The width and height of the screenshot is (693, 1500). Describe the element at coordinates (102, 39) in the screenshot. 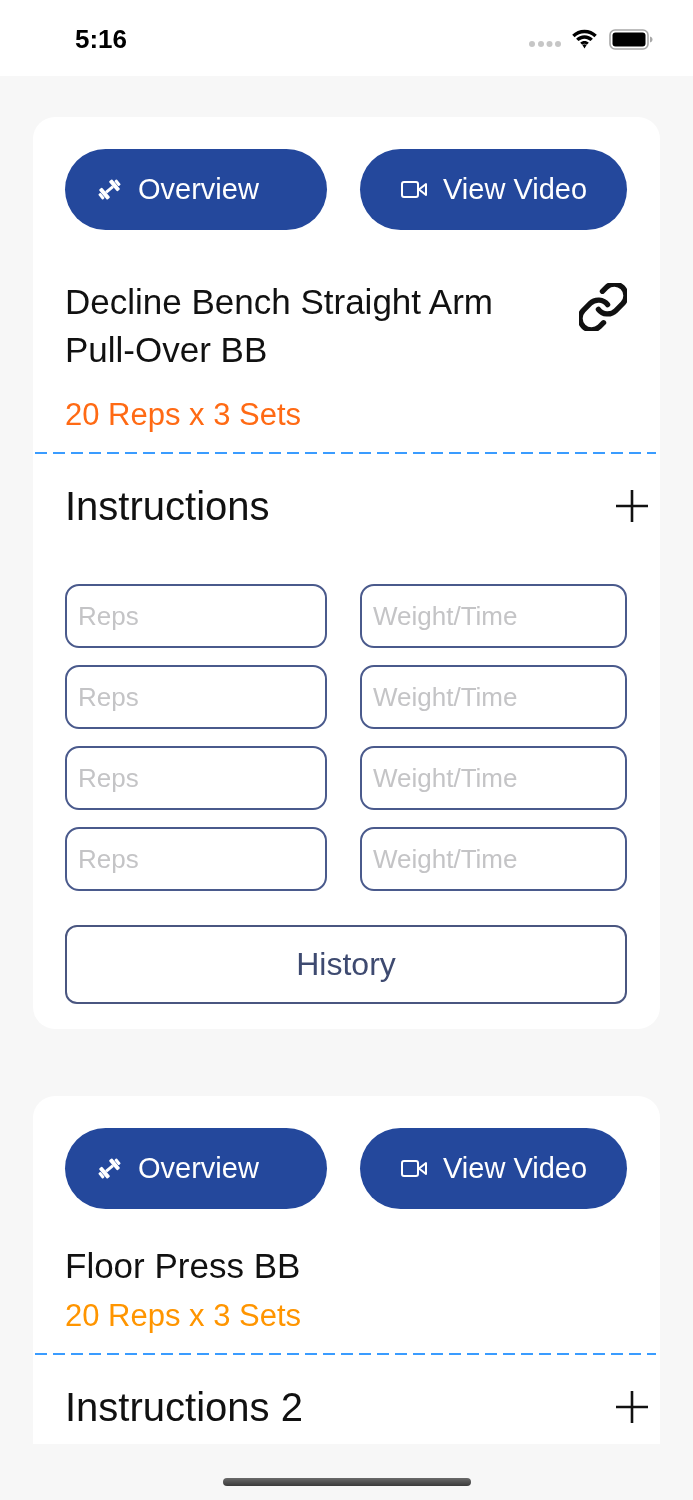

I see `status-time: 5:16` at that location.